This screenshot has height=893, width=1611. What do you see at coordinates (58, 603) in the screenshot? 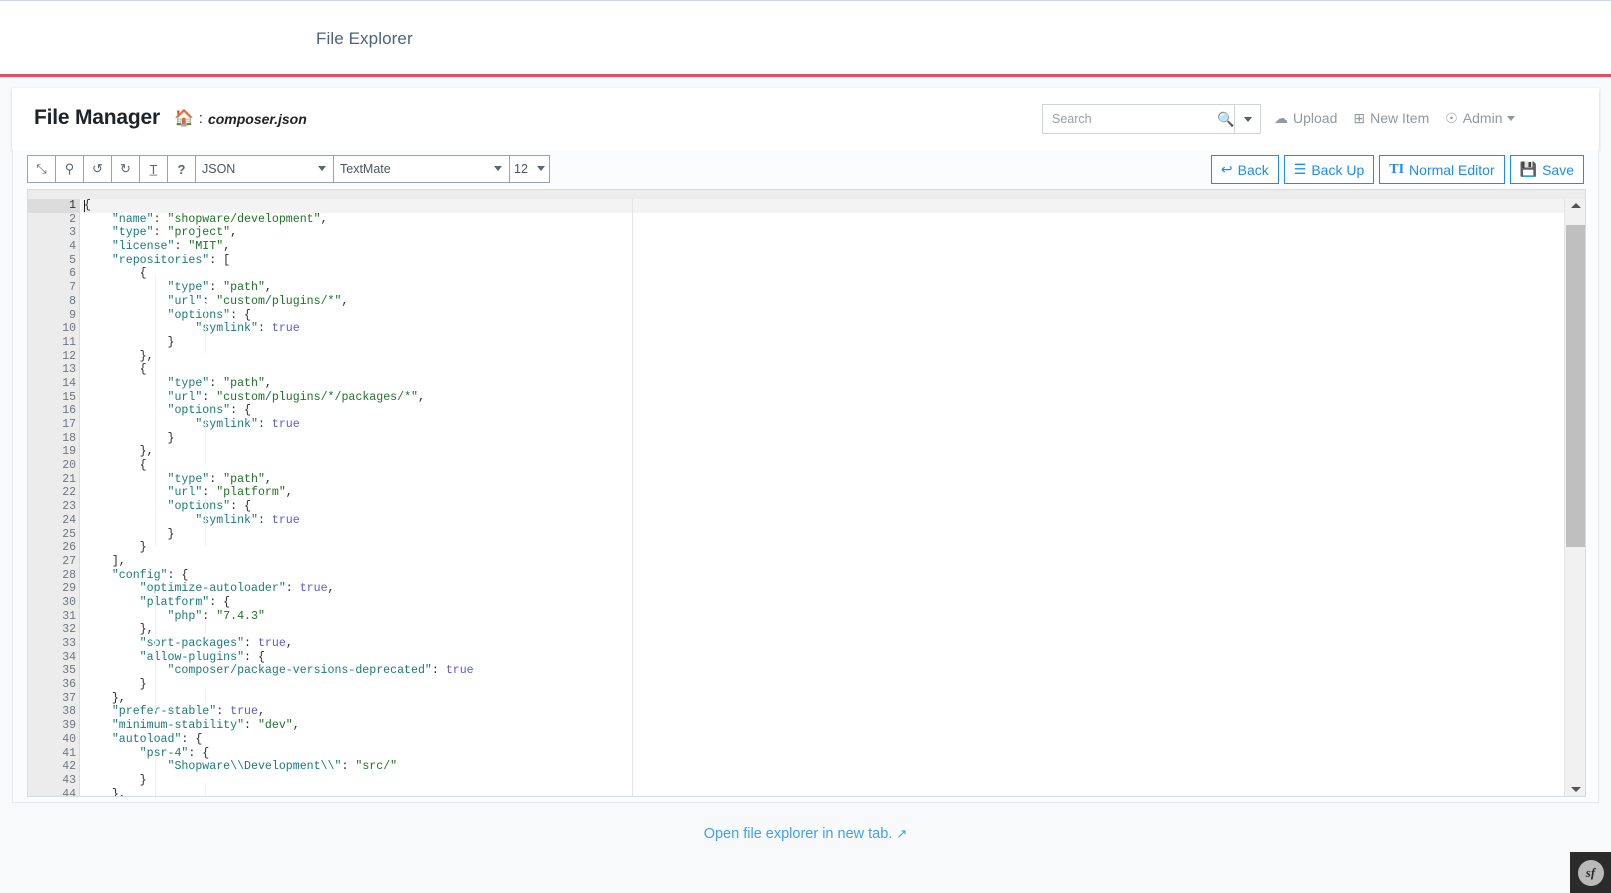
I see `gutter-line-number: 30` at bounding box center [58, 603].